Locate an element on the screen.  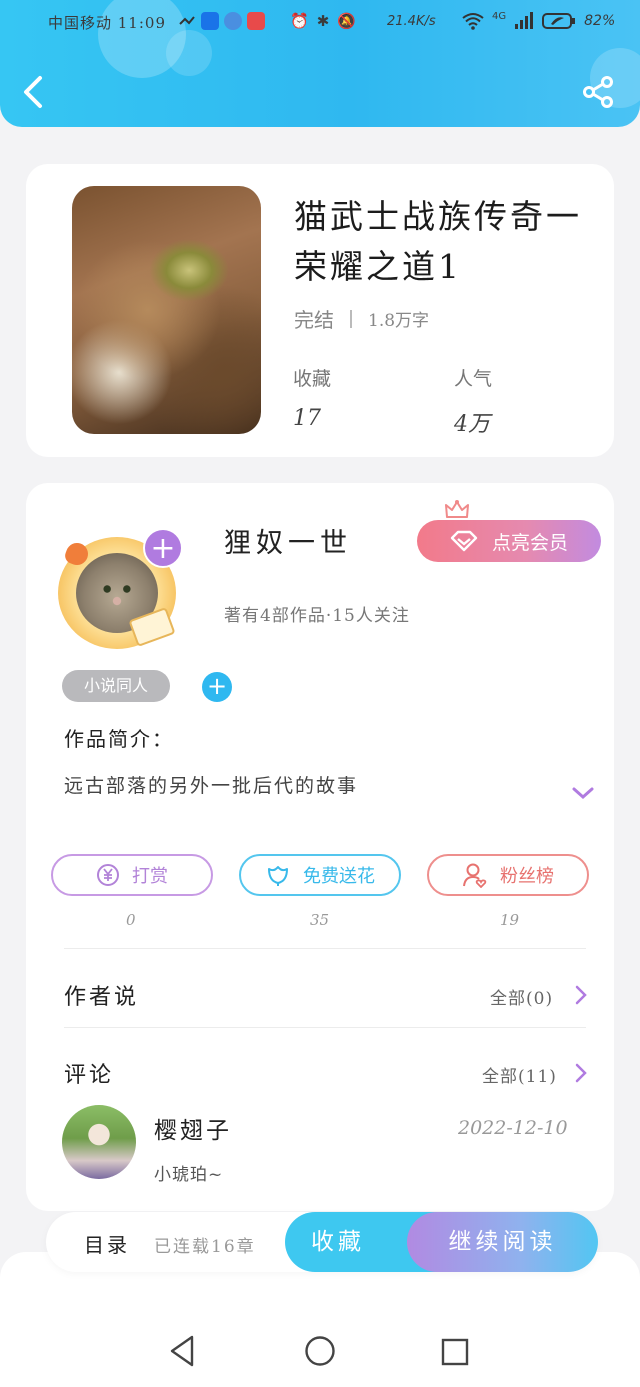
share-icon is located at coordinates (598, 92).